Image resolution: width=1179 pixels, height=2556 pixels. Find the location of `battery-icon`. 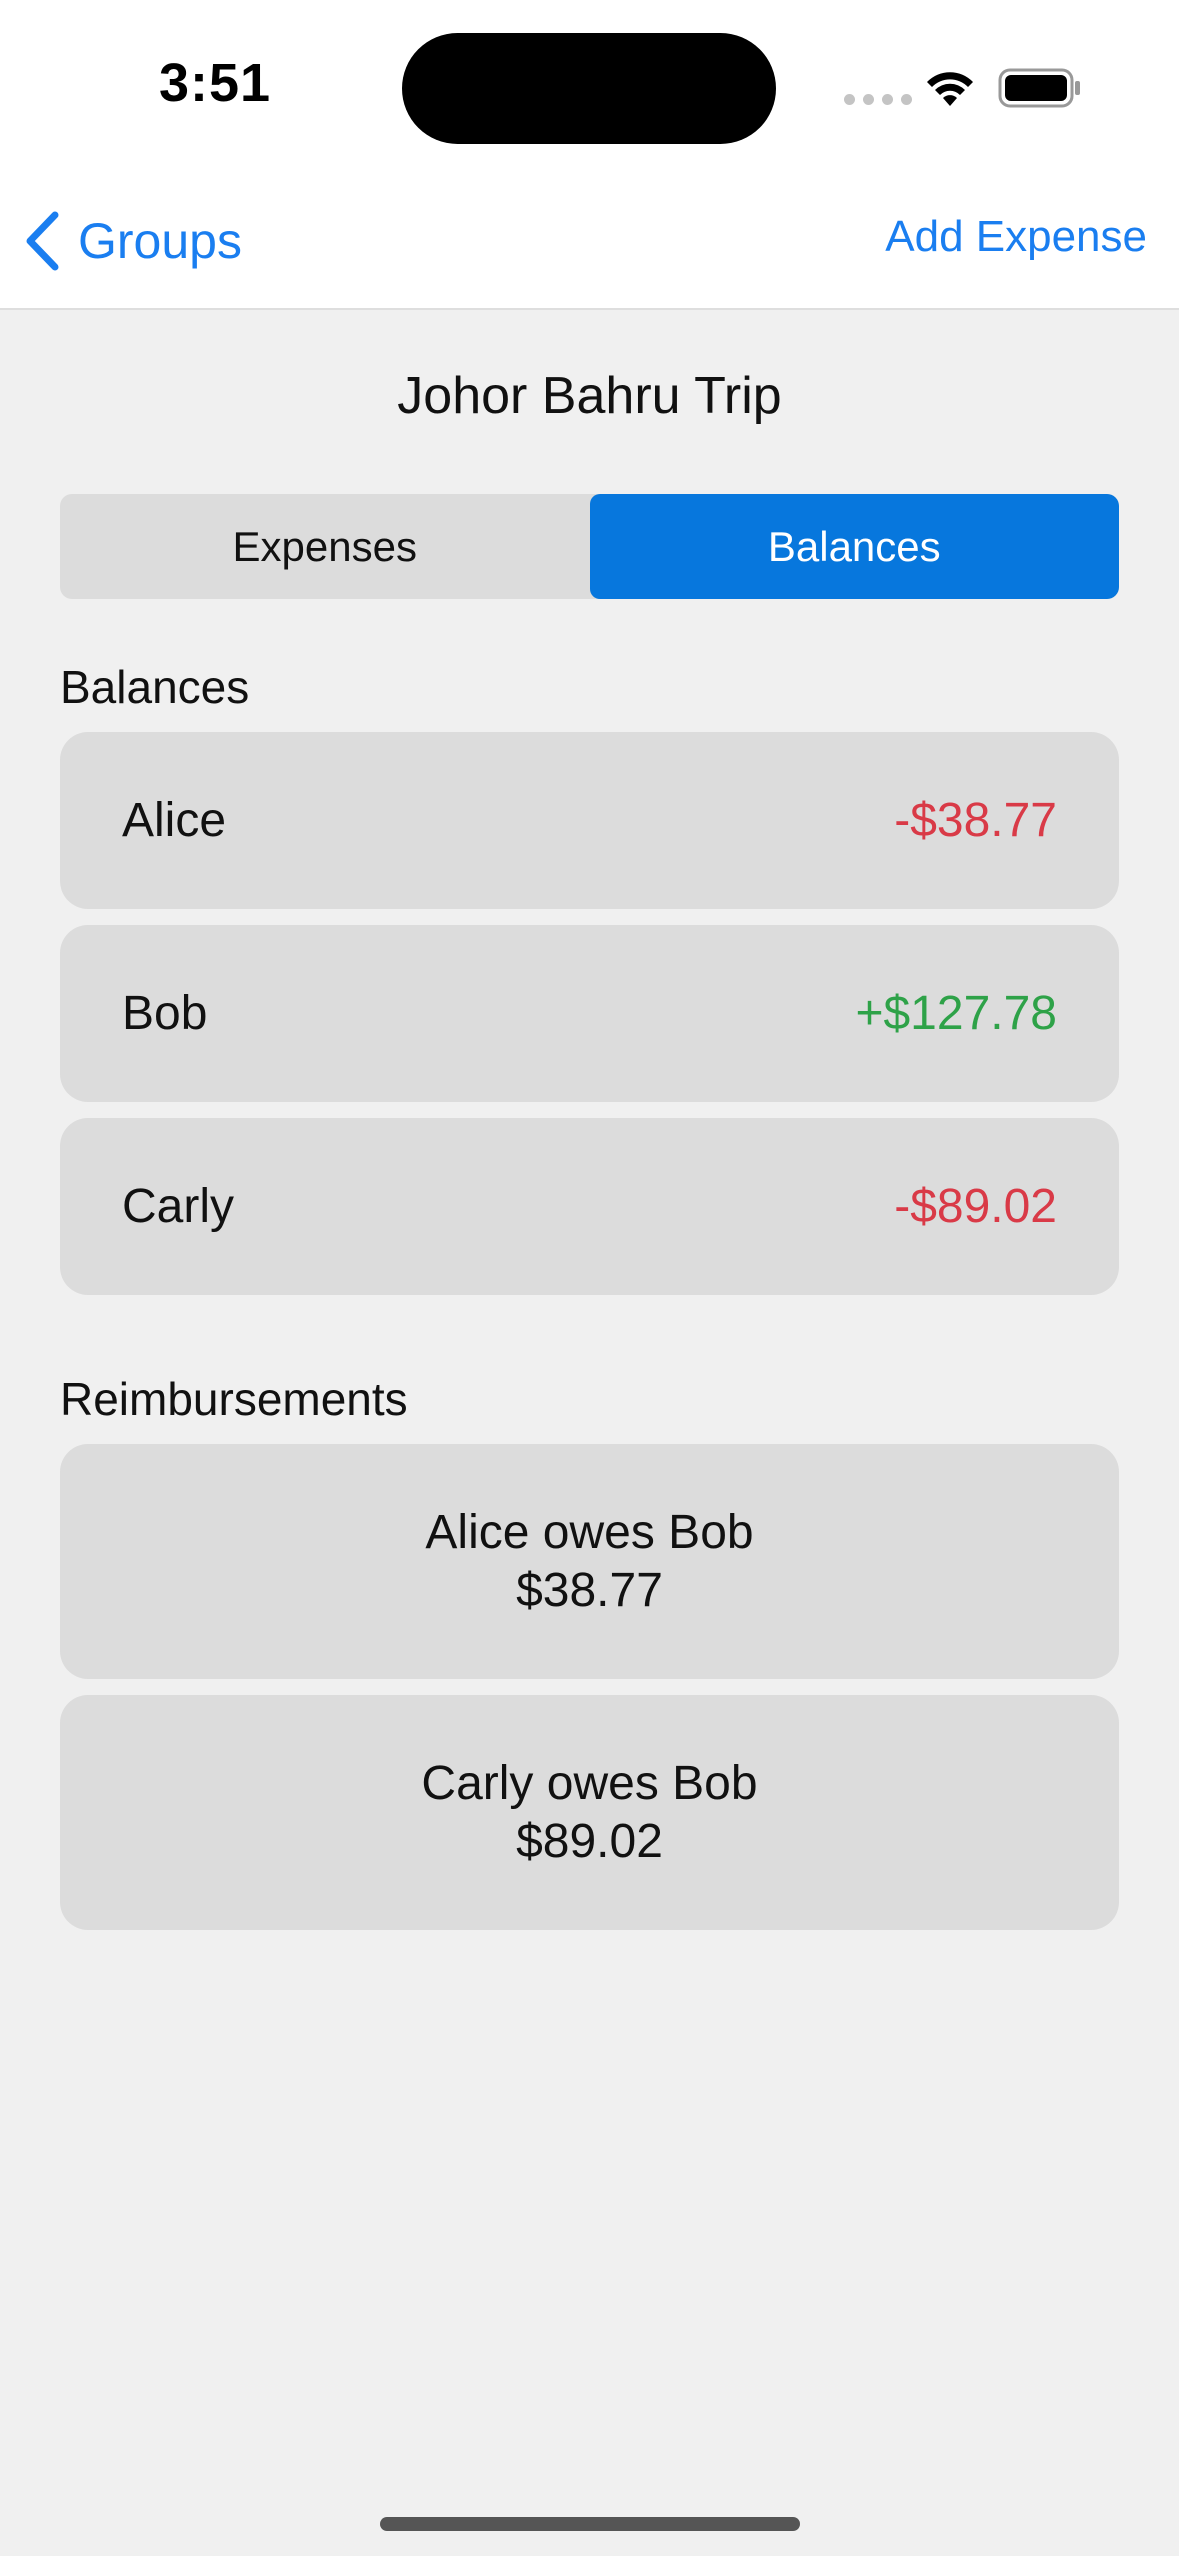

battery-icon is located at coordinates (1039, 88).